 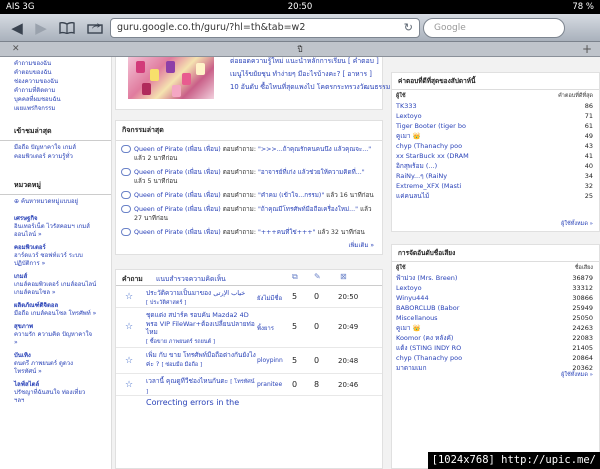 What do you see at coordinates (55, 72) in the screenshot?
I see `my-link: คำตอบของฉัน` at bounding box center [55, 72].